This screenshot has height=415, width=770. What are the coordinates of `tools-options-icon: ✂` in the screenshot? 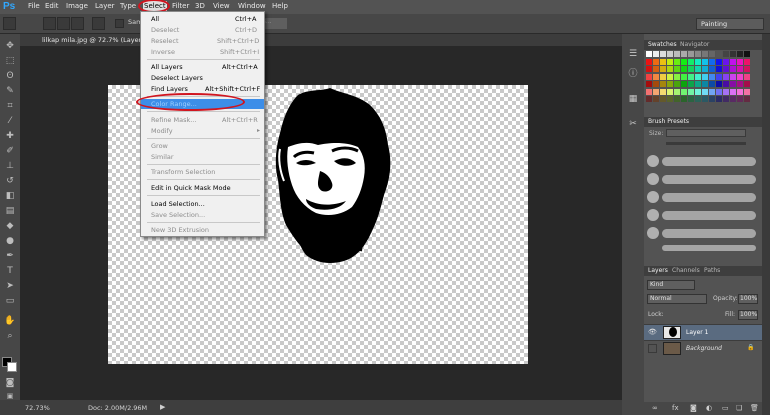 It's located at (633, 124).